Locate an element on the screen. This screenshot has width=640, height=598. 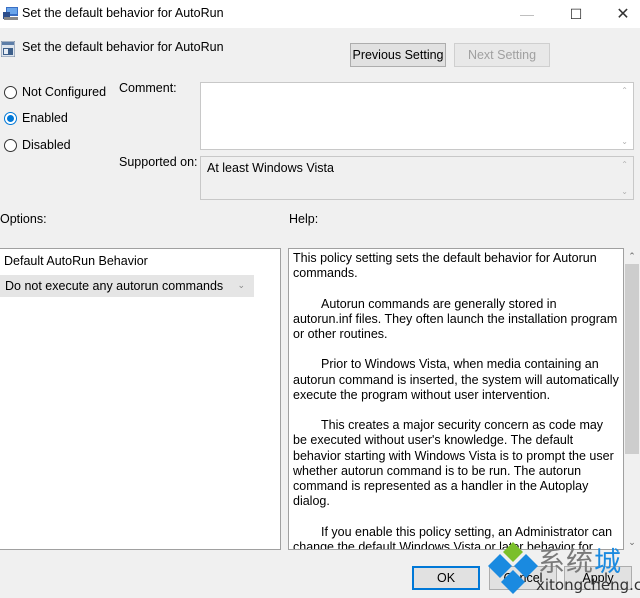
supported-on-value: At least Windows Vista is located at coordinates (270, 168).